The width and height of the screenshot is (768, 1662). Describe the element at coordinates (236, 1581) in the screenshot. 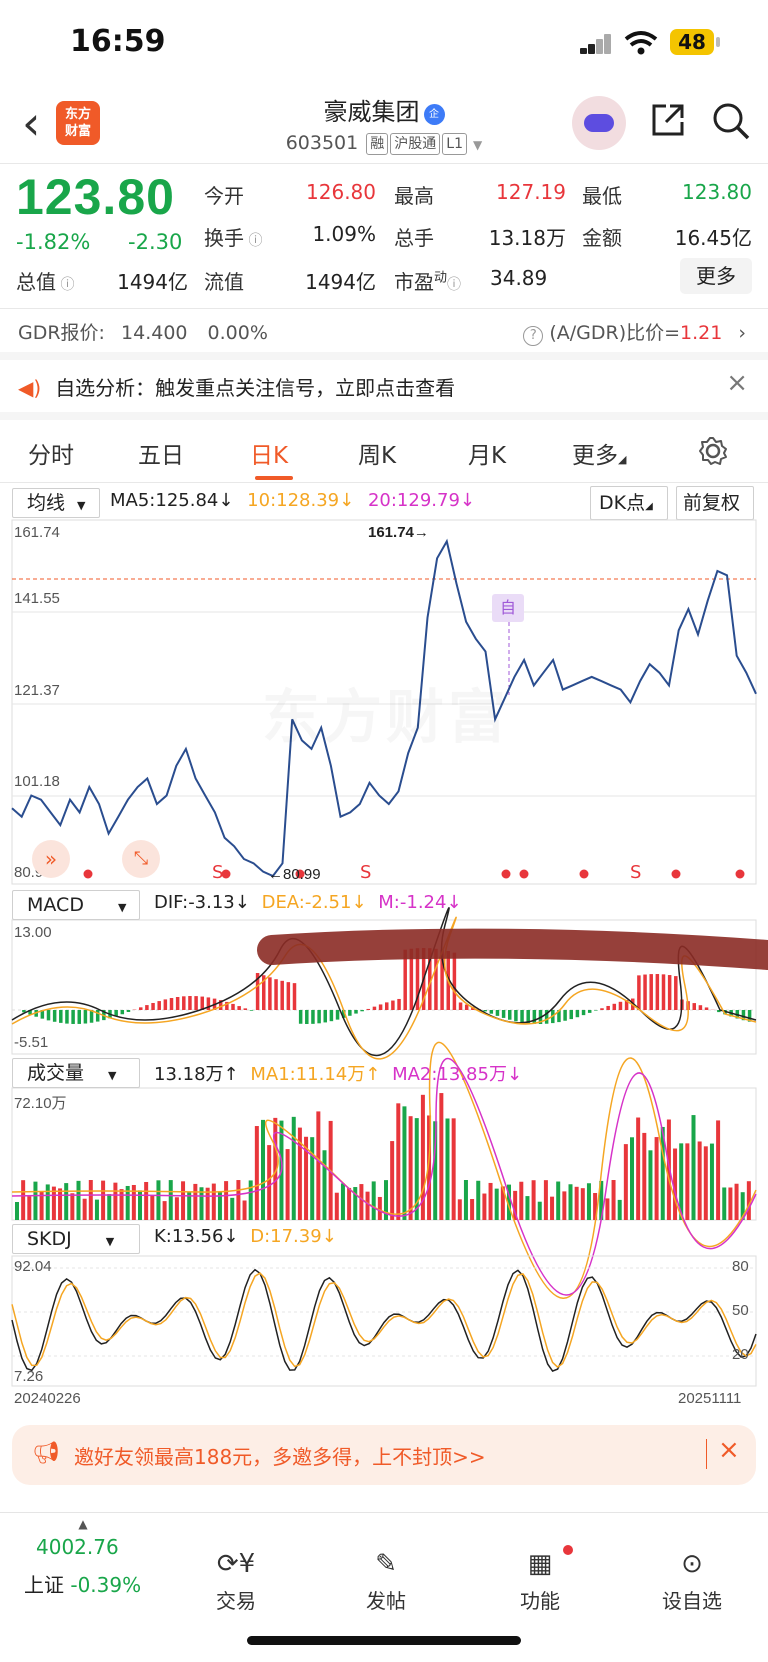

I see `nav-trade: ⟳¥ 交易` at that location.